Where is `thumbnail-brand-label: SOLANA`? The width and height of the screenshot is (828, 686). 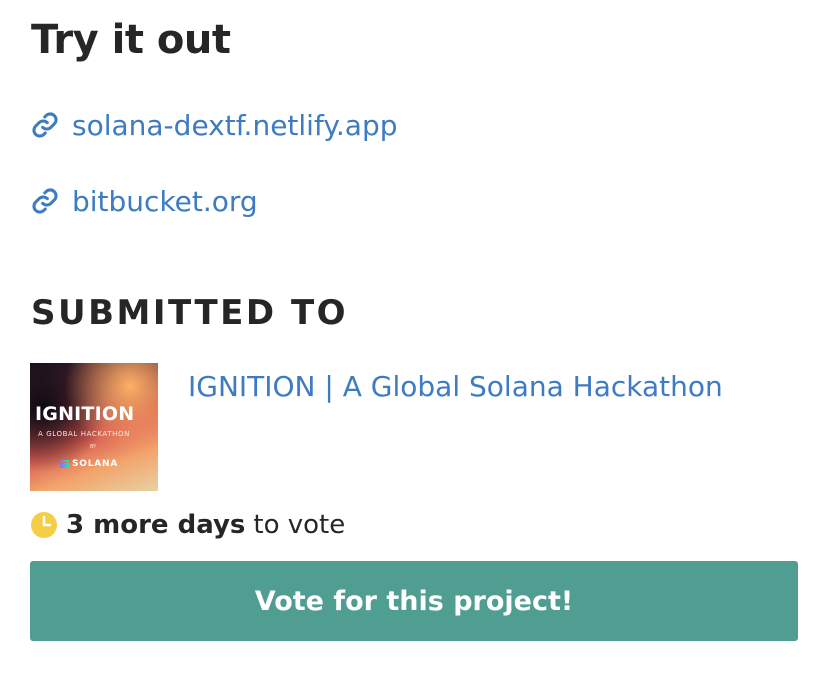
thumbnail-brand-label: SOLANA is located at coordinates (95, 464).